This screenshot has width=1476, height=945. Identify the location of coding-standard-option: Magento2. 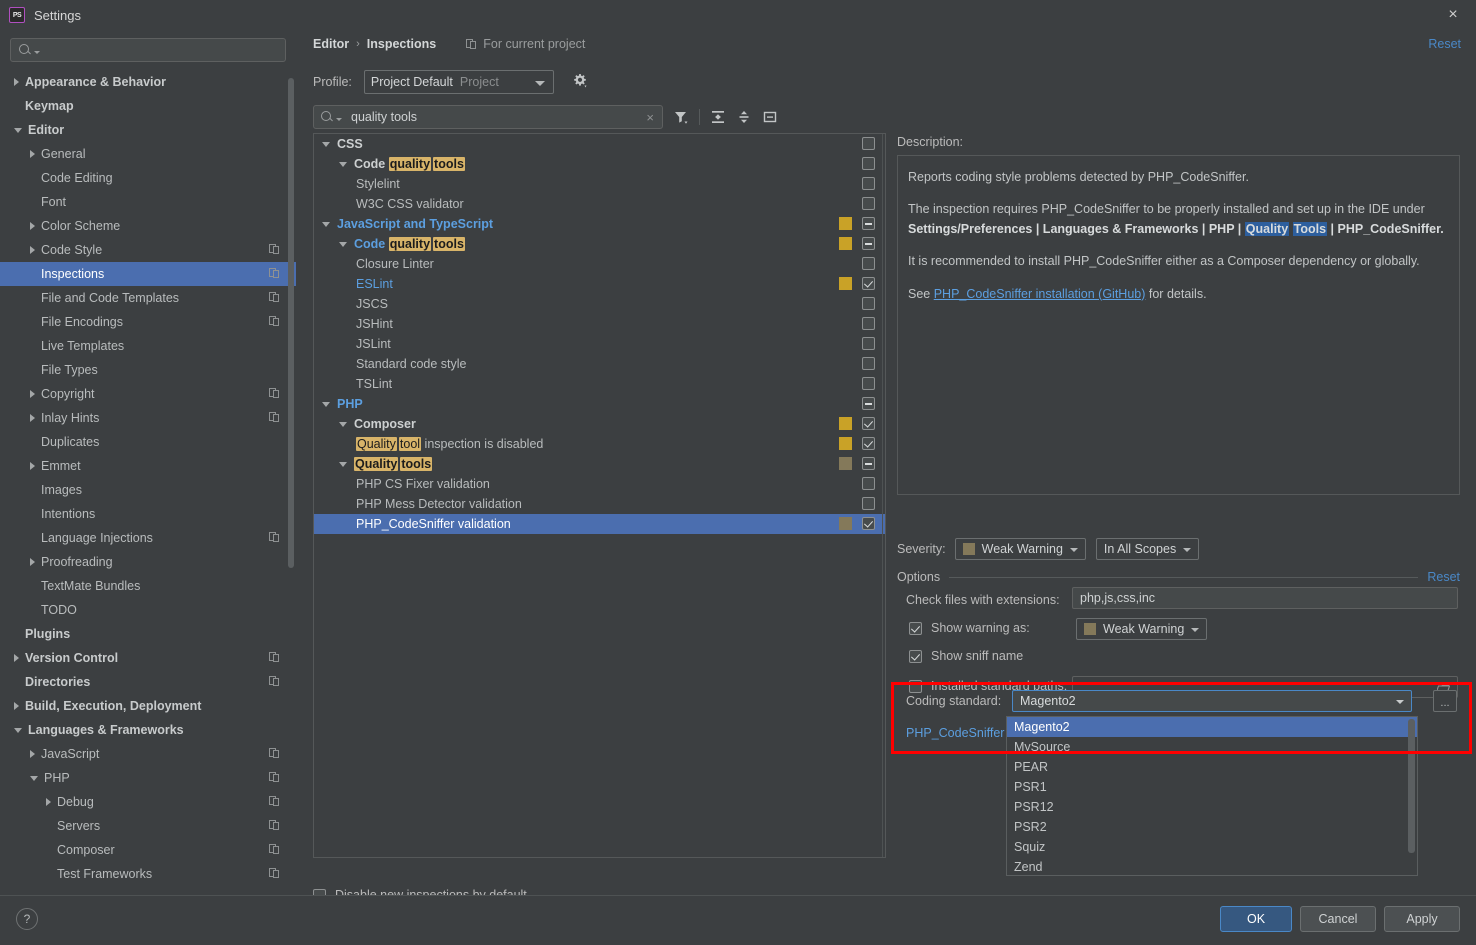
(1212, 727).